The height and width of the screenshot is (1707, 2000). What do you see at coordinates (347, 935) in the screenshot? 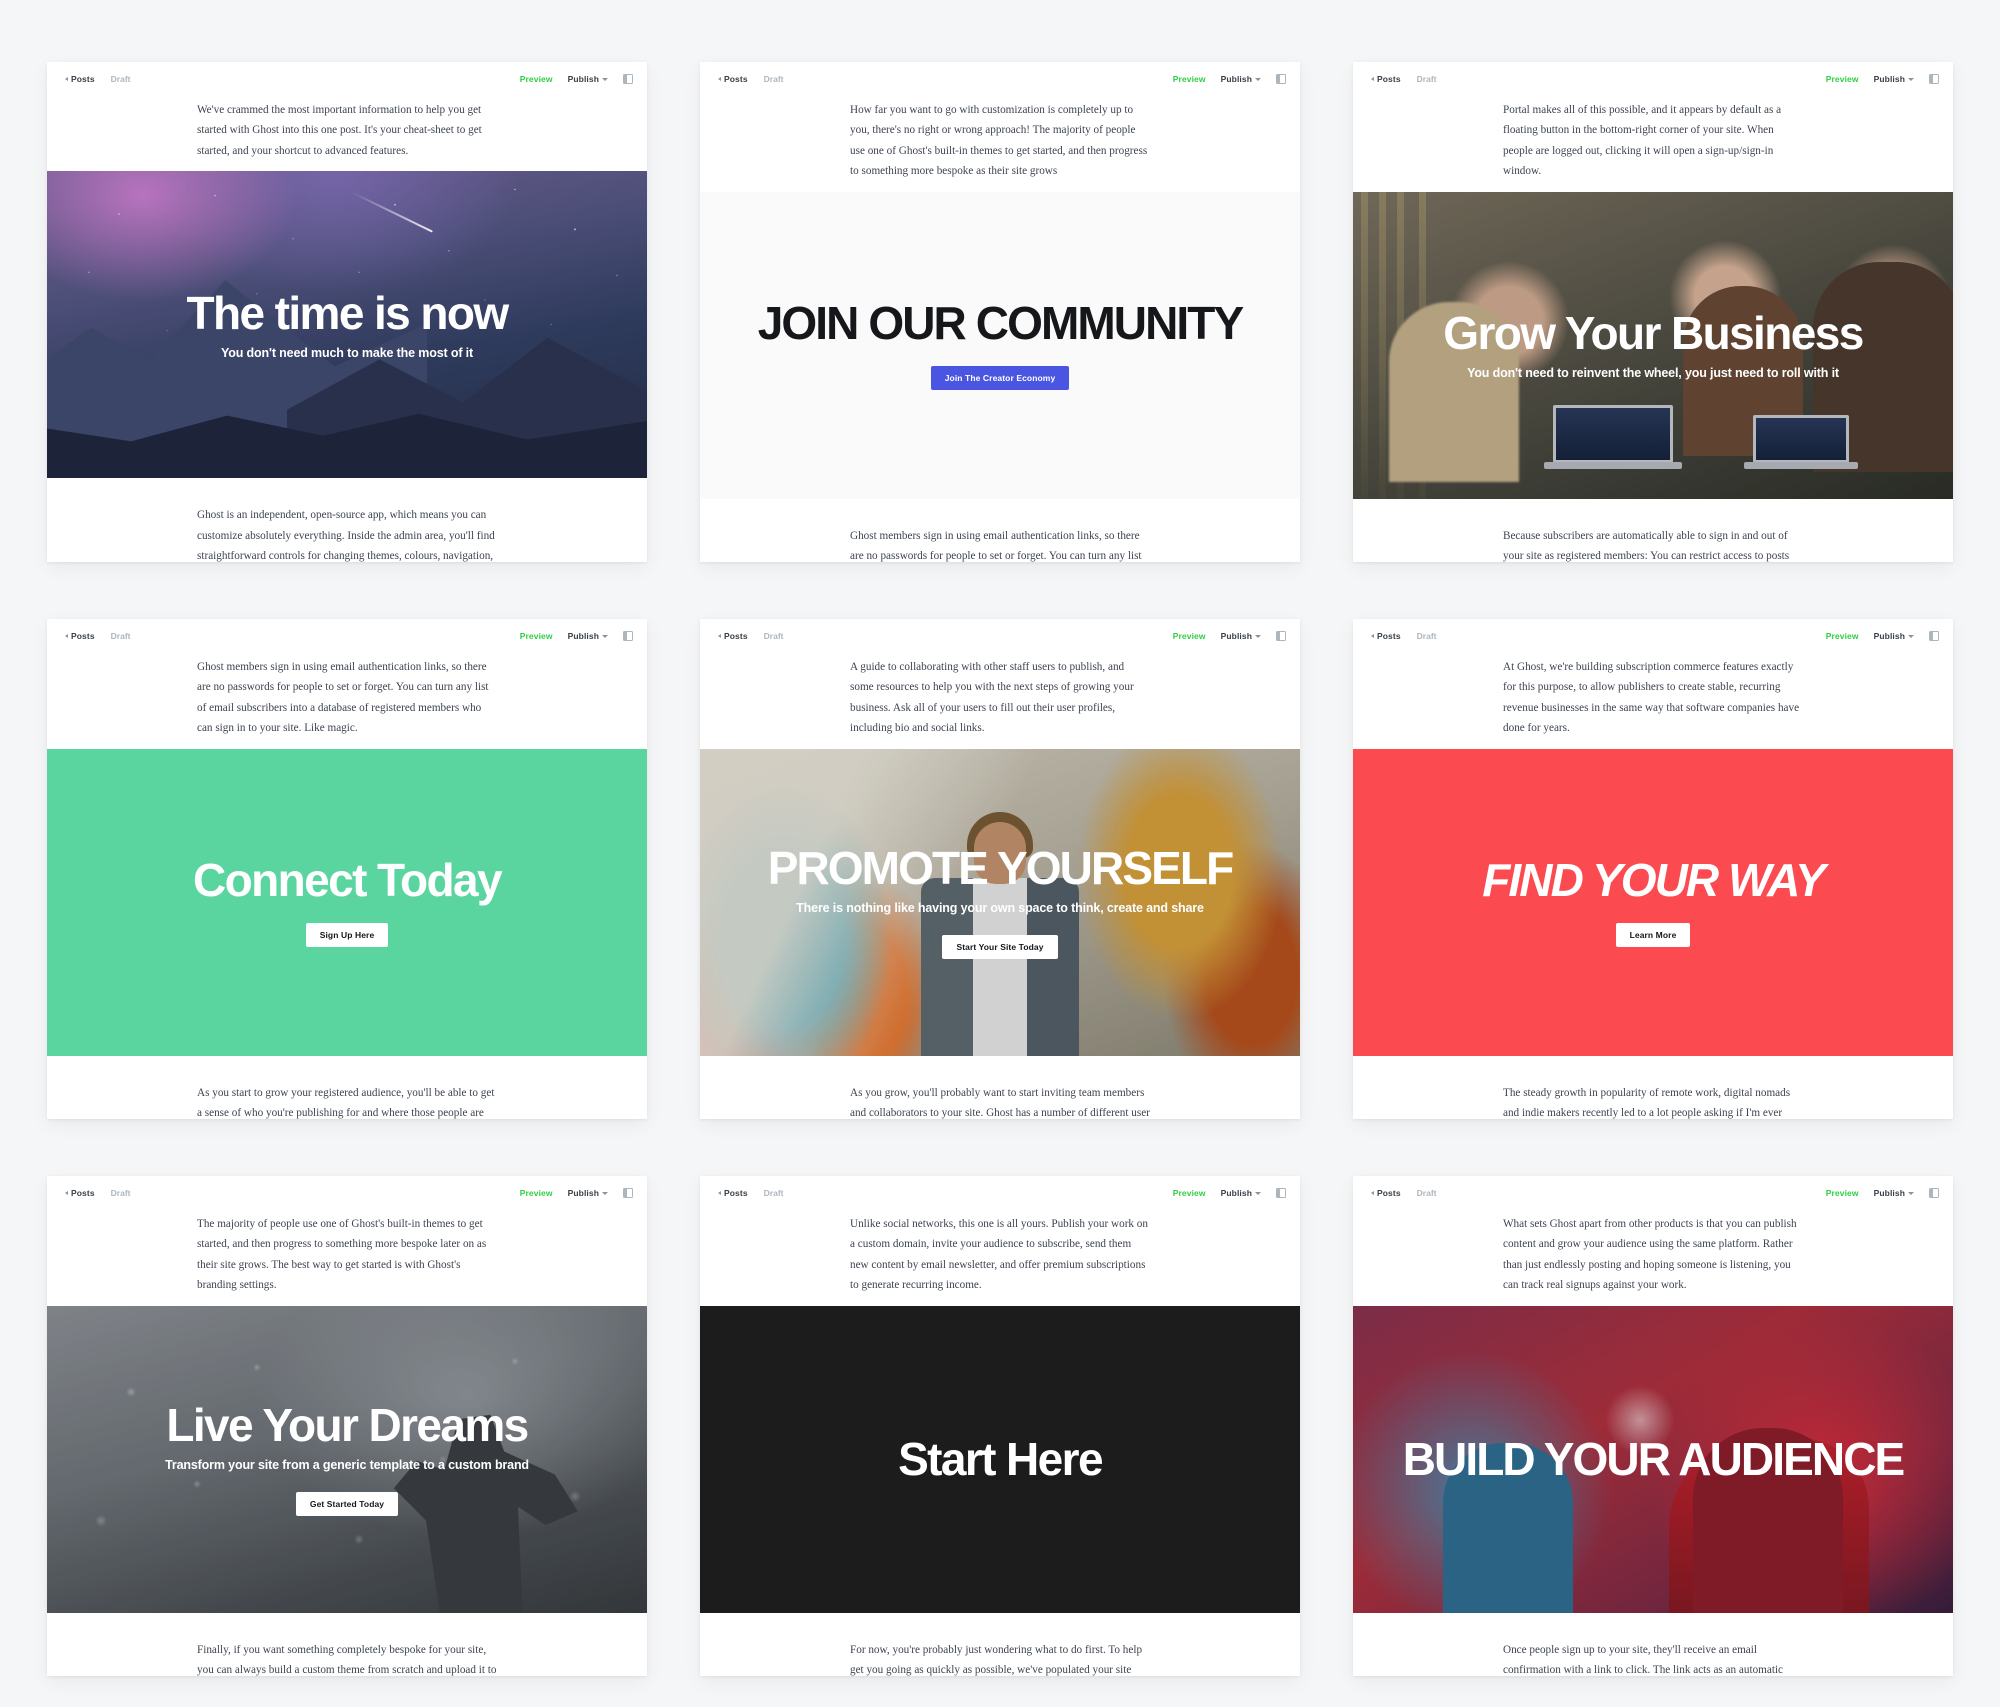
I see `hero-cta-button: Sign Up Here` at bounding box center [347, 935].